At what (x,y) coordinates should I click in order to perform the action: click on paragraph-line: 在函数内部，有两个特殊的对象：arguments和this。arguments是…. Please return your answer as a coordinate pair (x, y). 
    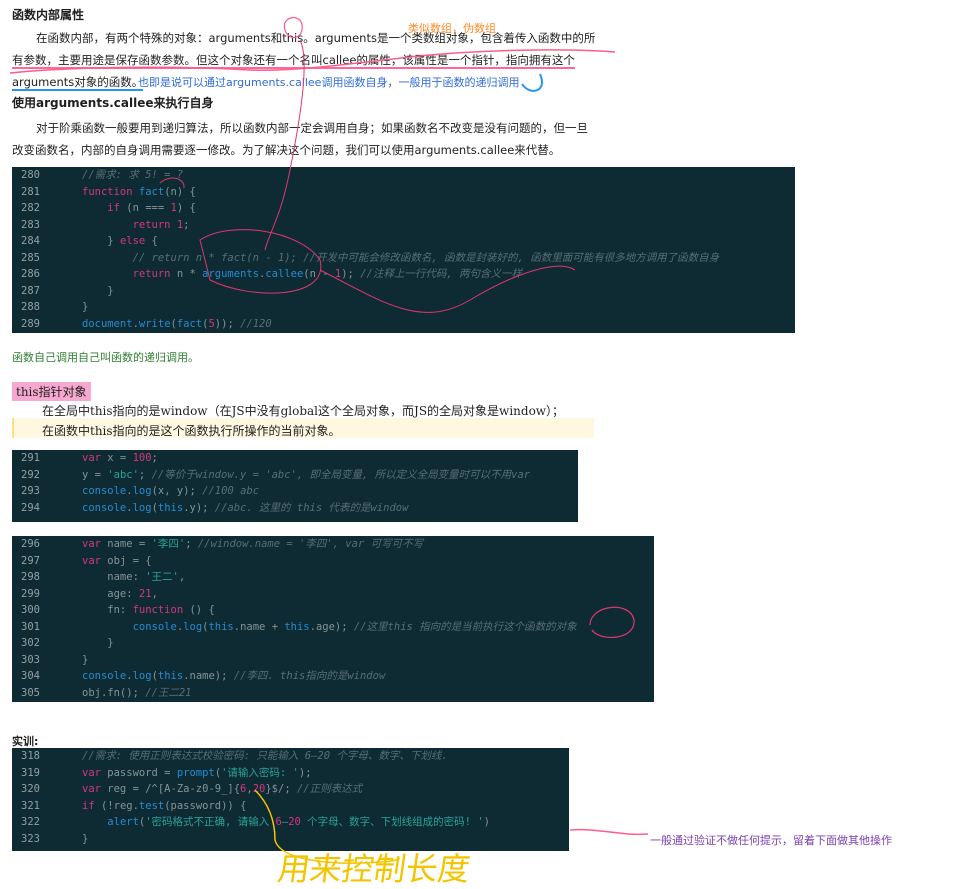
    Looking at the image, I should click on (316, 38).